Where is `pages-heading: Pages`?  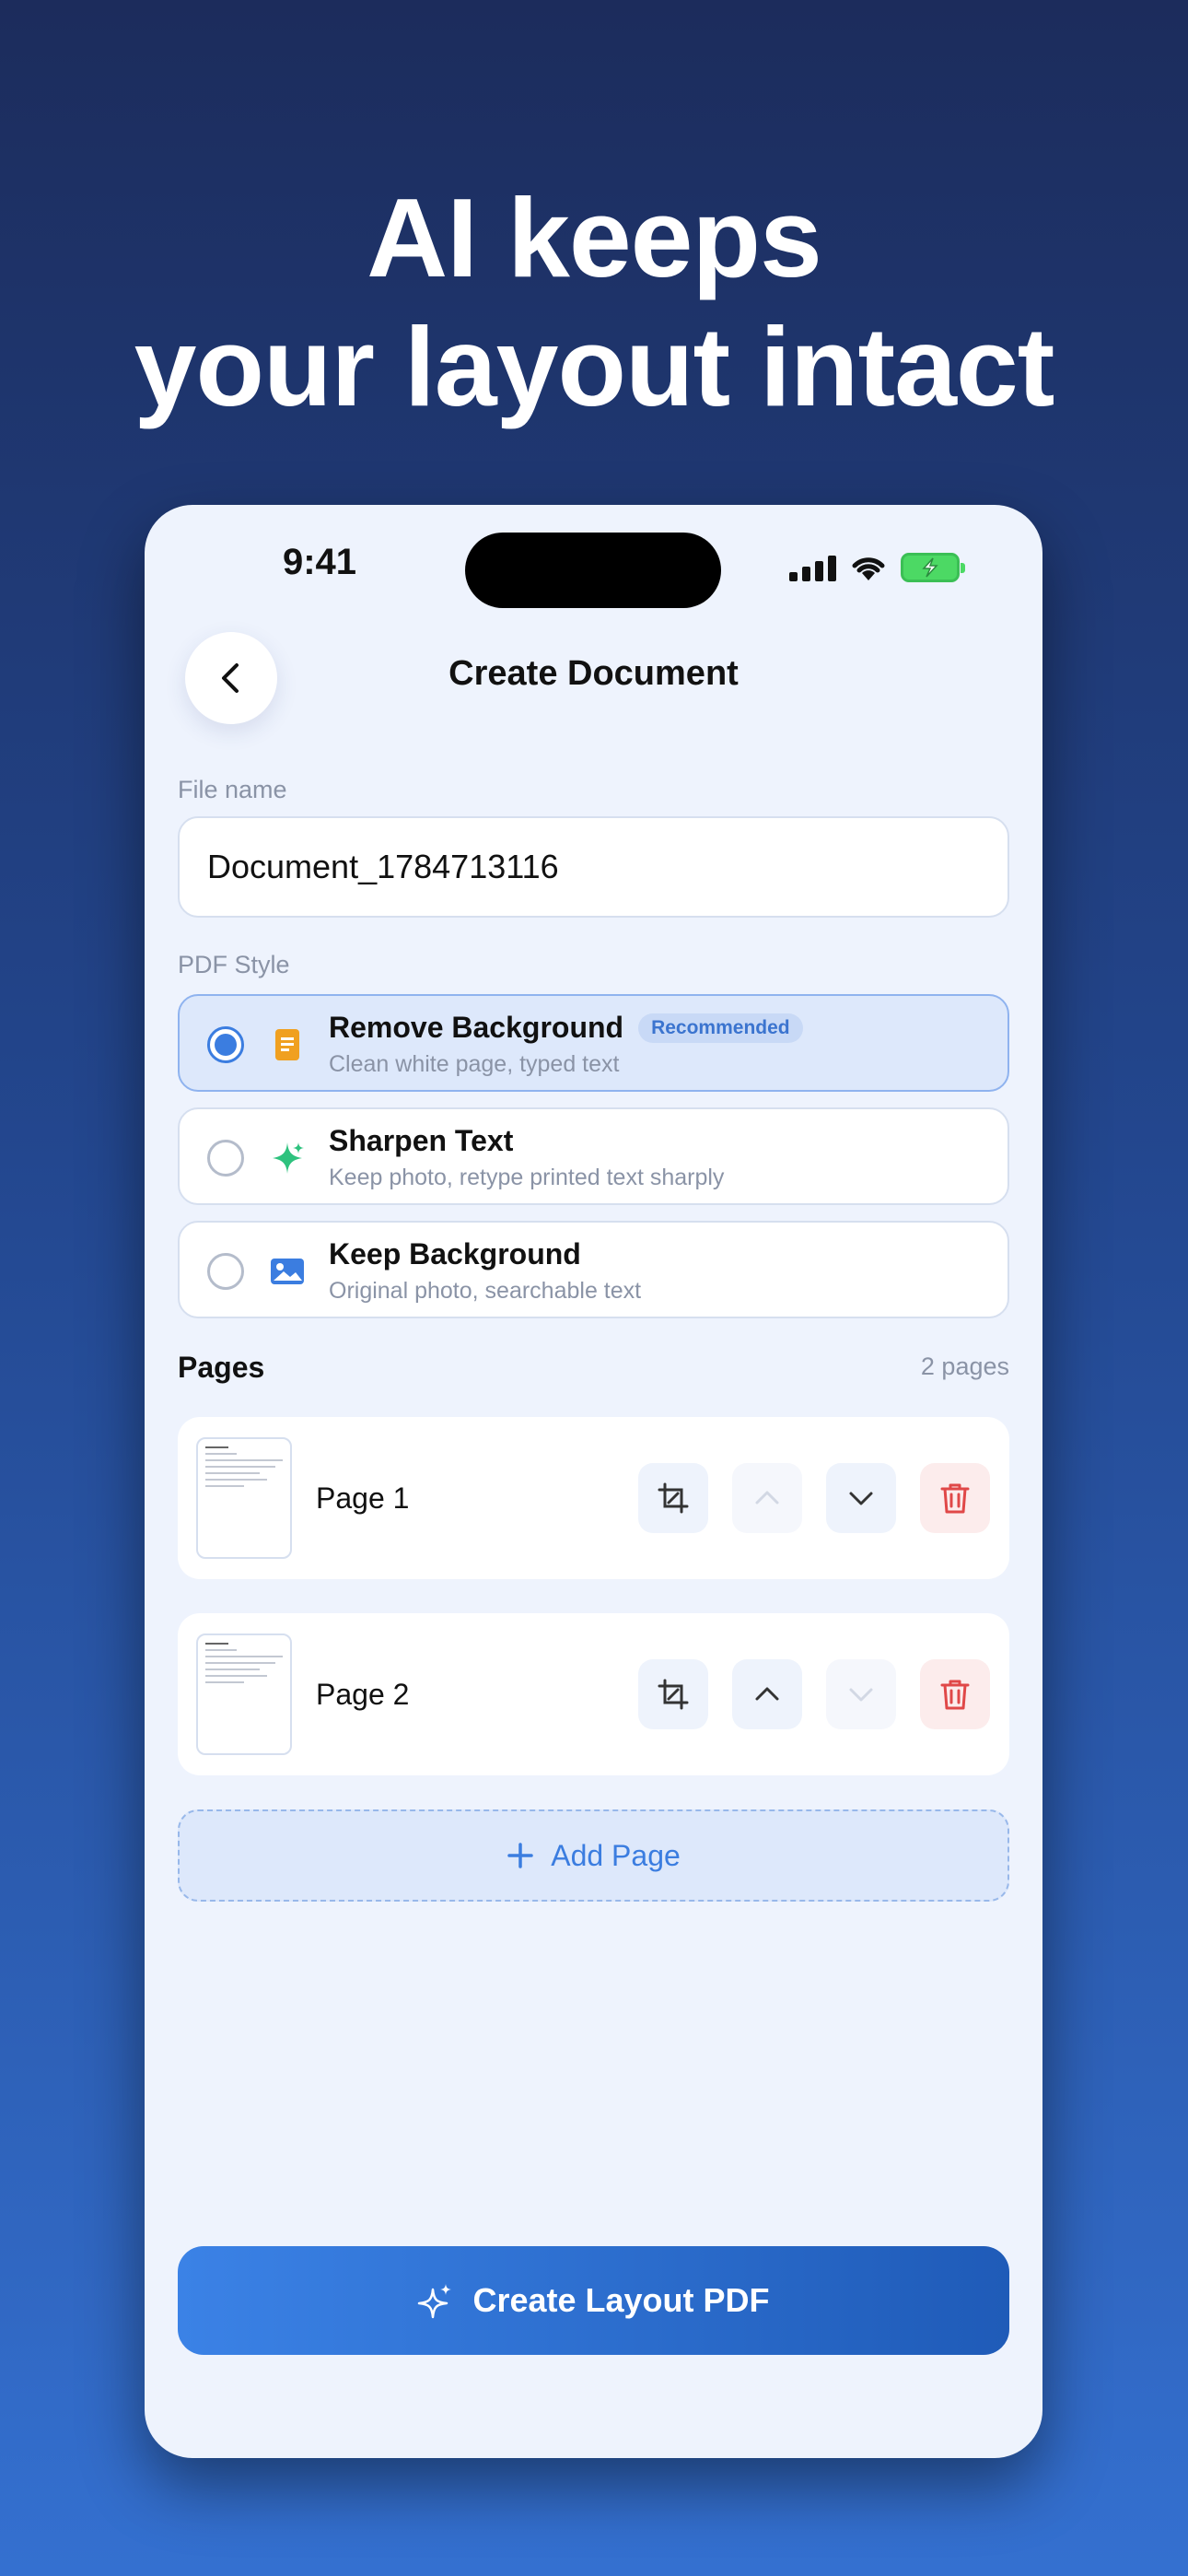
pages-heading: Pages is located at coordinates (221, 1367).